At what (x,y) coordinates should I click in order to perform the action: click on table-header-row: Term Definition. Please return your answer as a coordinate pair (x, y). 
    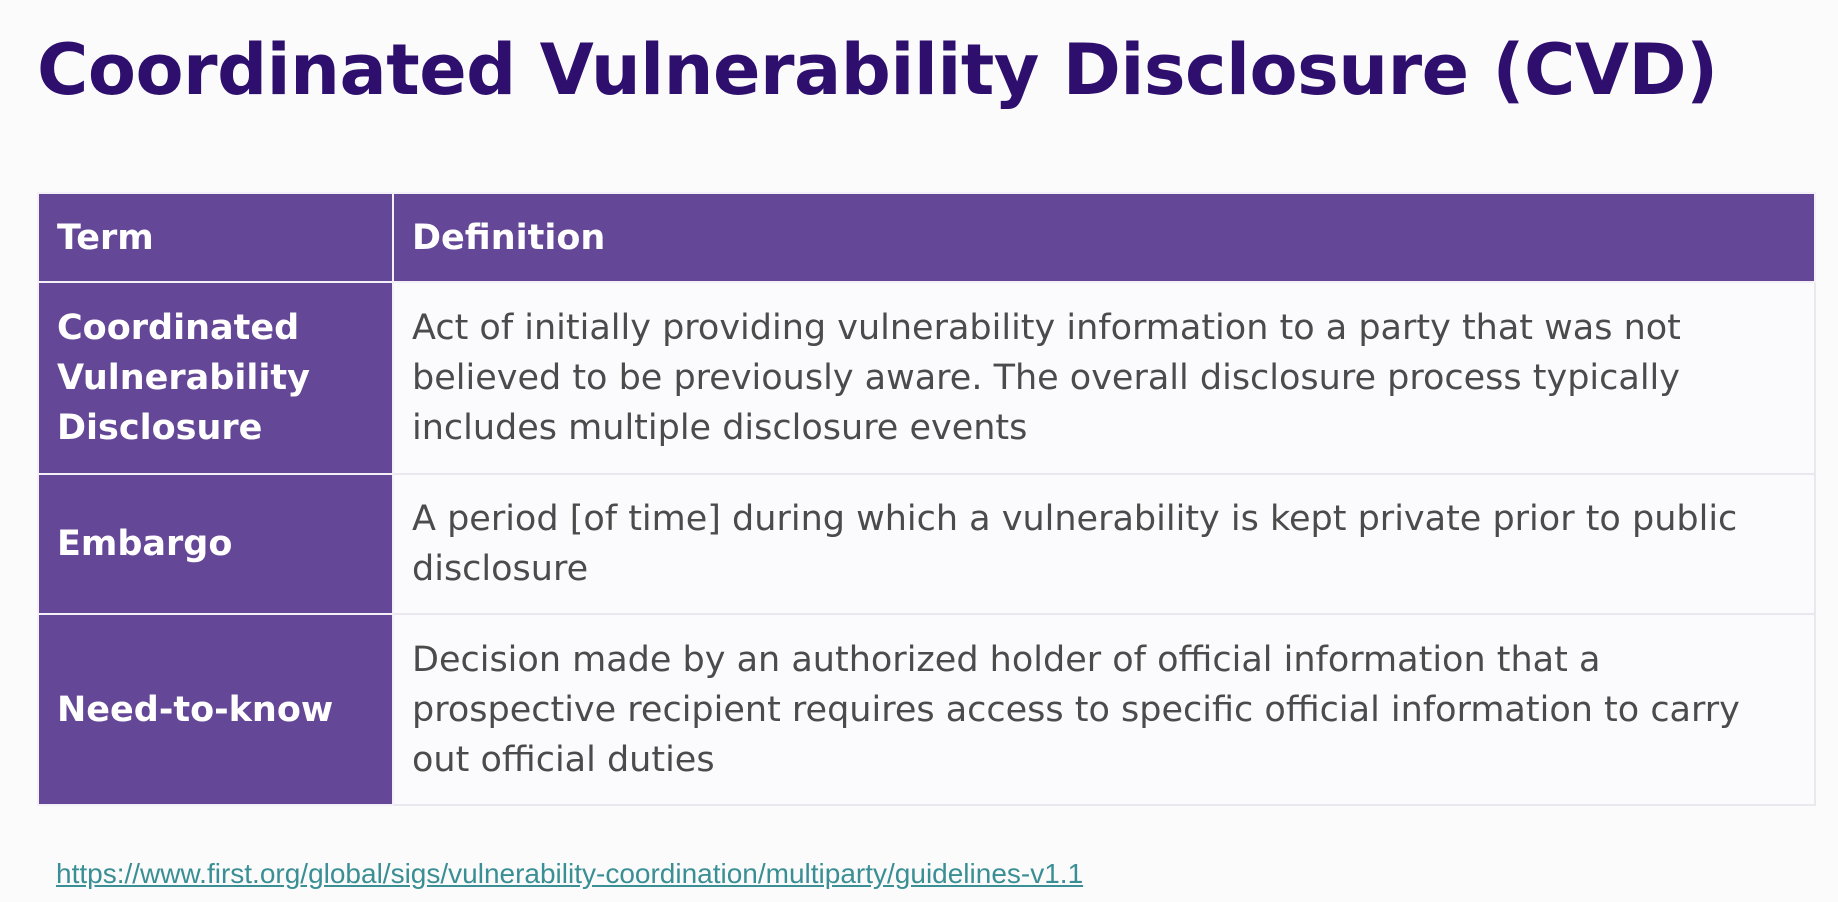
    Looking at the image, I should click on (926, 237).